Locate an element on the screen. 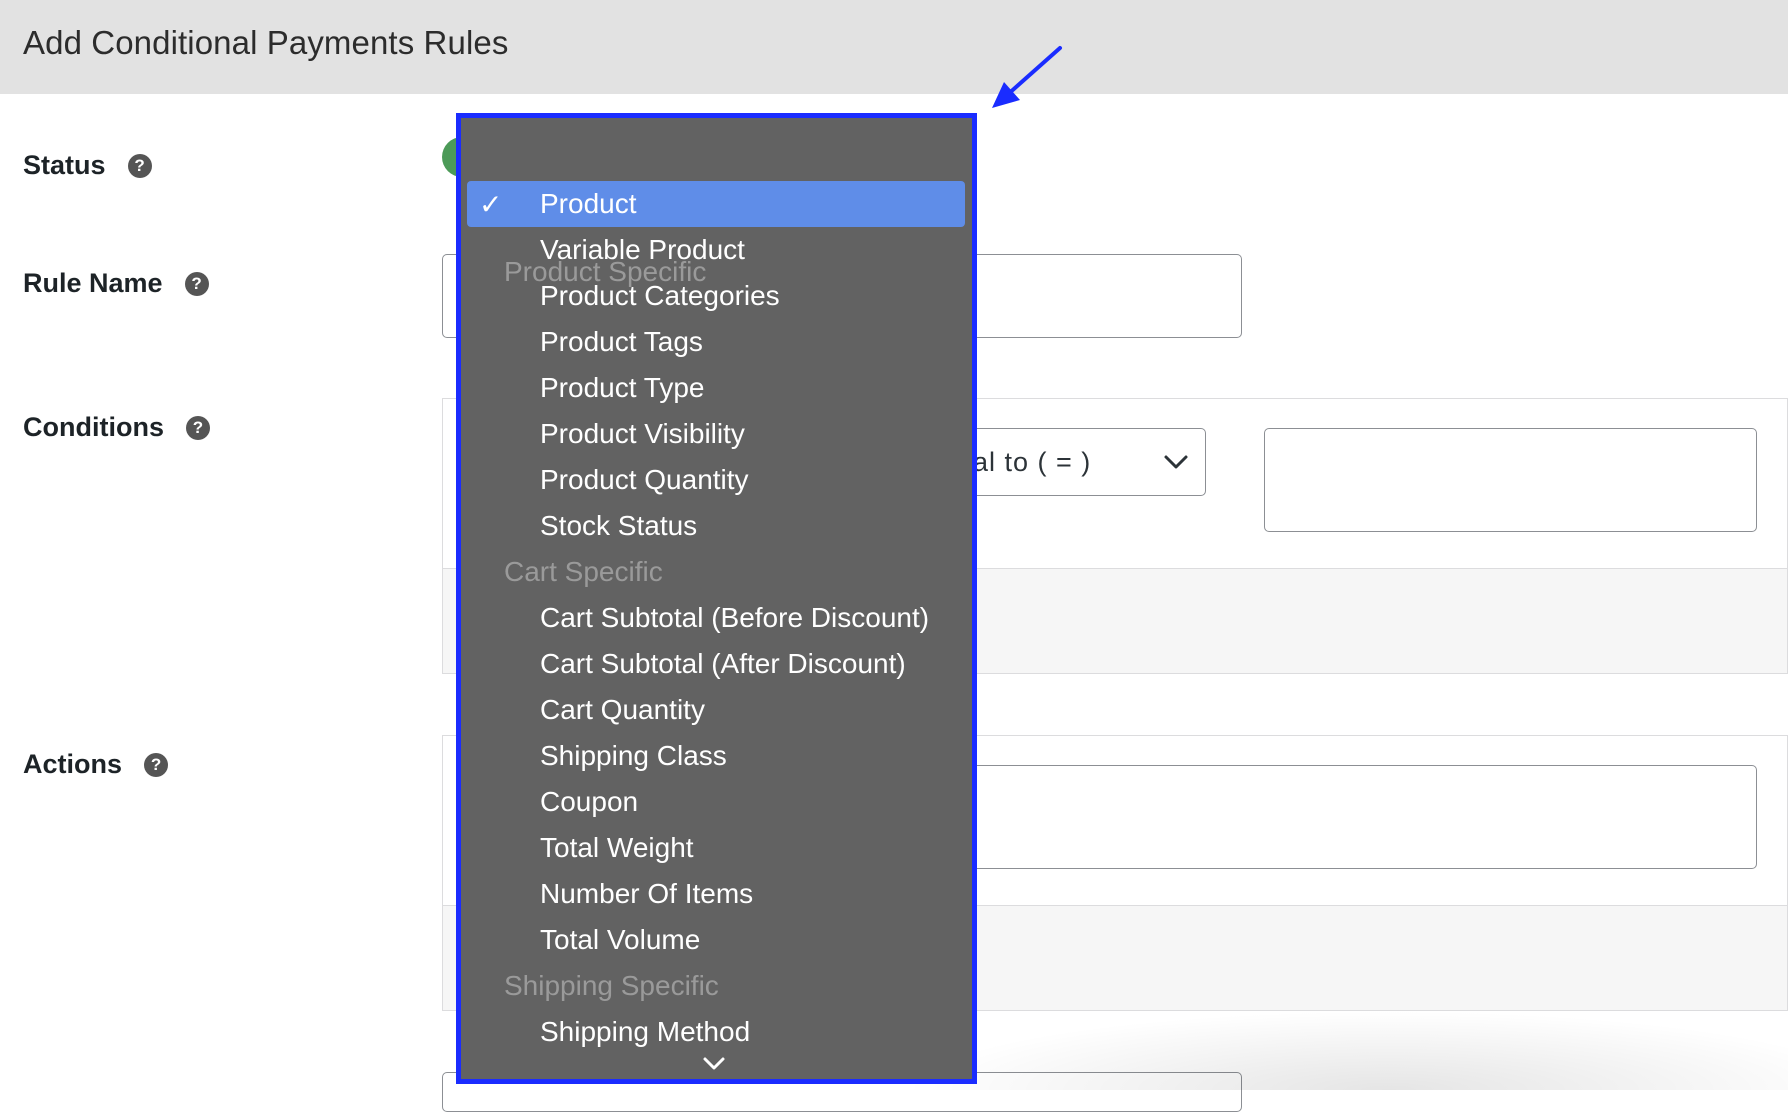  dropdown-item-product-tags: Product Tags is located at coordinates (716, 342).